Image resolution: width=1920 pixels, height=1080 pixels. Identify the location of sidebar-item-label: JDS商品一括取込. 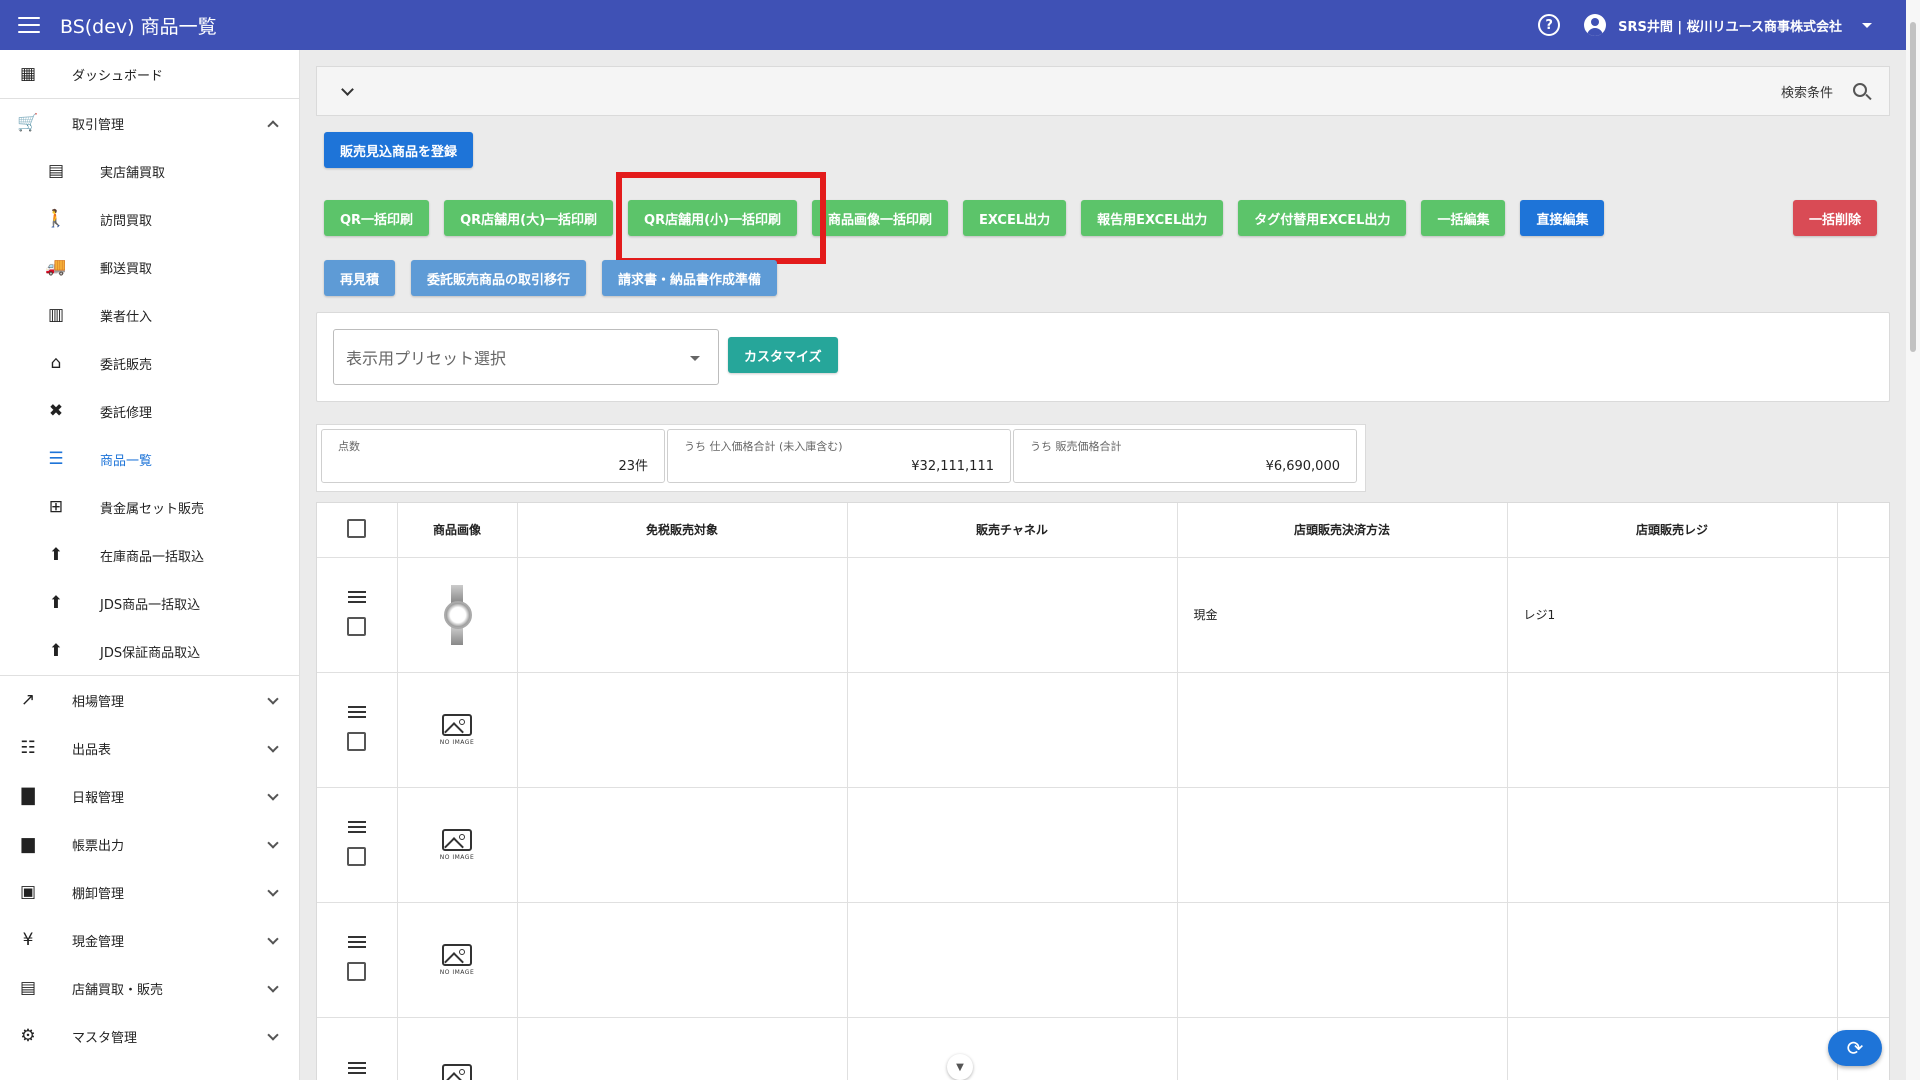
(150, 605).